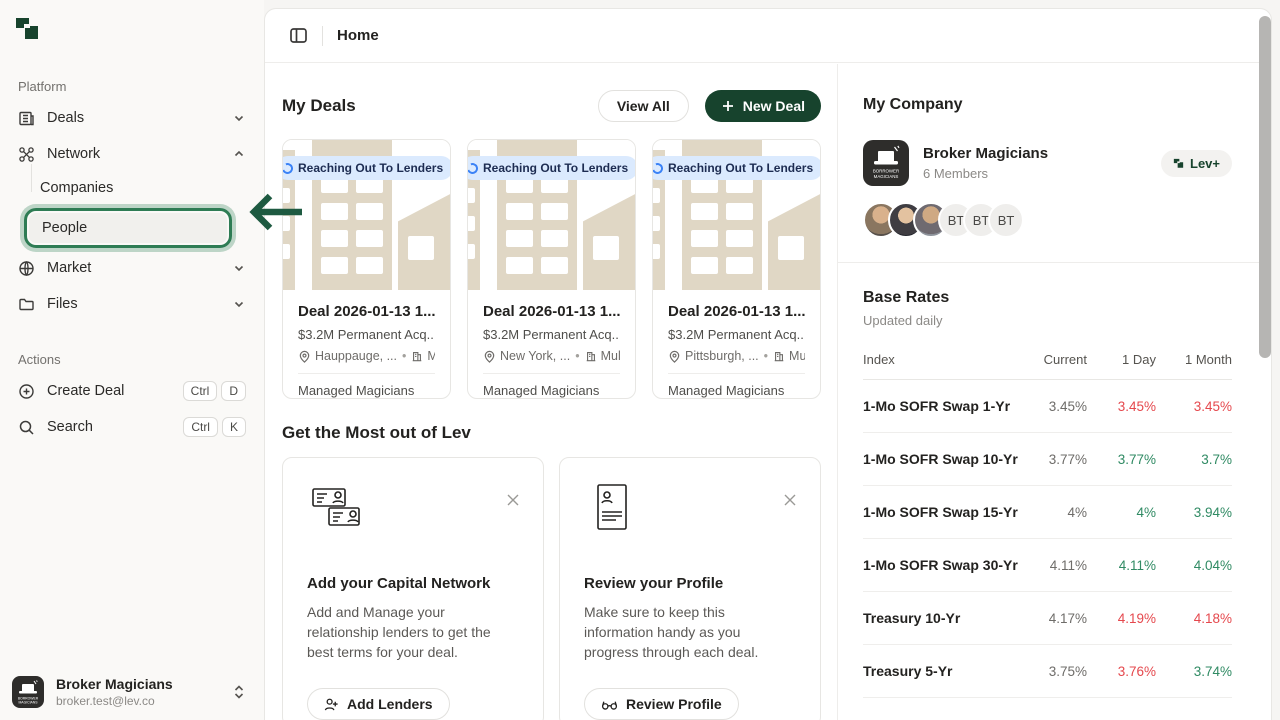 This screenshot has width=1280, height=720. Describe the element at coordinates (768, 36) in the screenshot. I see `page-header: Home` at that location.